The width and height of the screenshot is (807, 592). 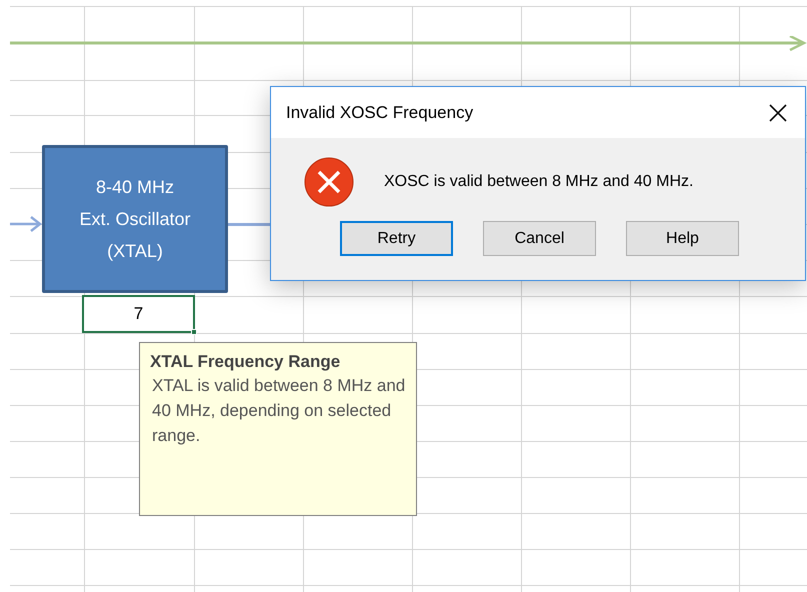 What do you see at coordinates (135, 219) in the screenshot?
I see `block-label: Ext. Oscillator` at bounding box center [135, 219].